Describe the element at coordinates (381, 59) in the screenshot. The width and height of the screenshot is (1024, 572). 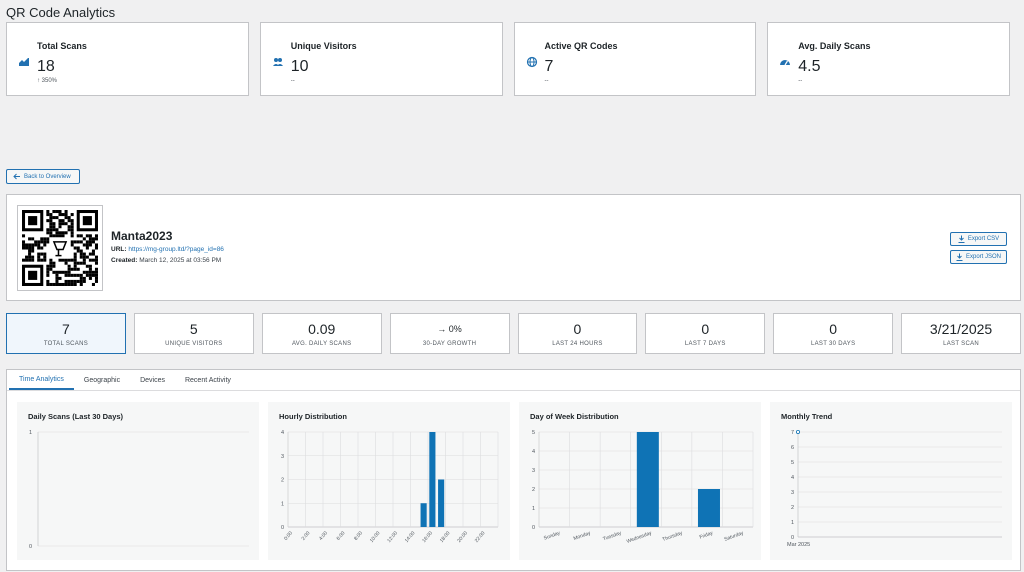
I see `summary-card-unique-visitors: Unique Visitors 10 --` at that location.